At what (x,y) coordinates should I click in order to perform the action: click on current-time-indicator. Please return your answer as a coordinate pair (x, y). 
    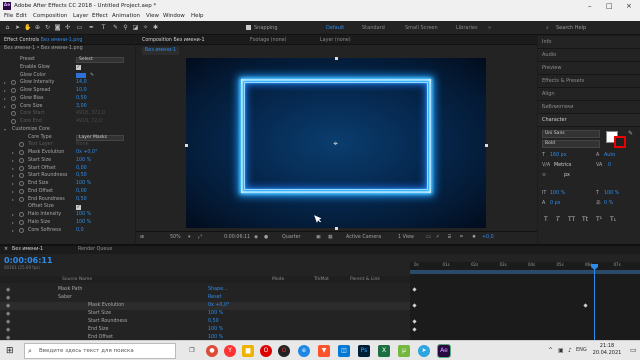
    Looking at the image, I should click on (594, 304).